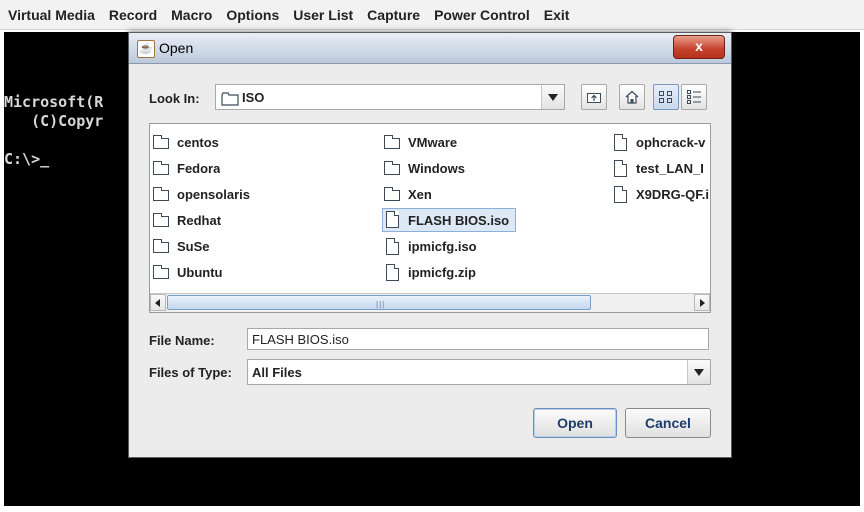  I want to click on list-item-label: FLASH BIOS.iso, so click(459, 220).